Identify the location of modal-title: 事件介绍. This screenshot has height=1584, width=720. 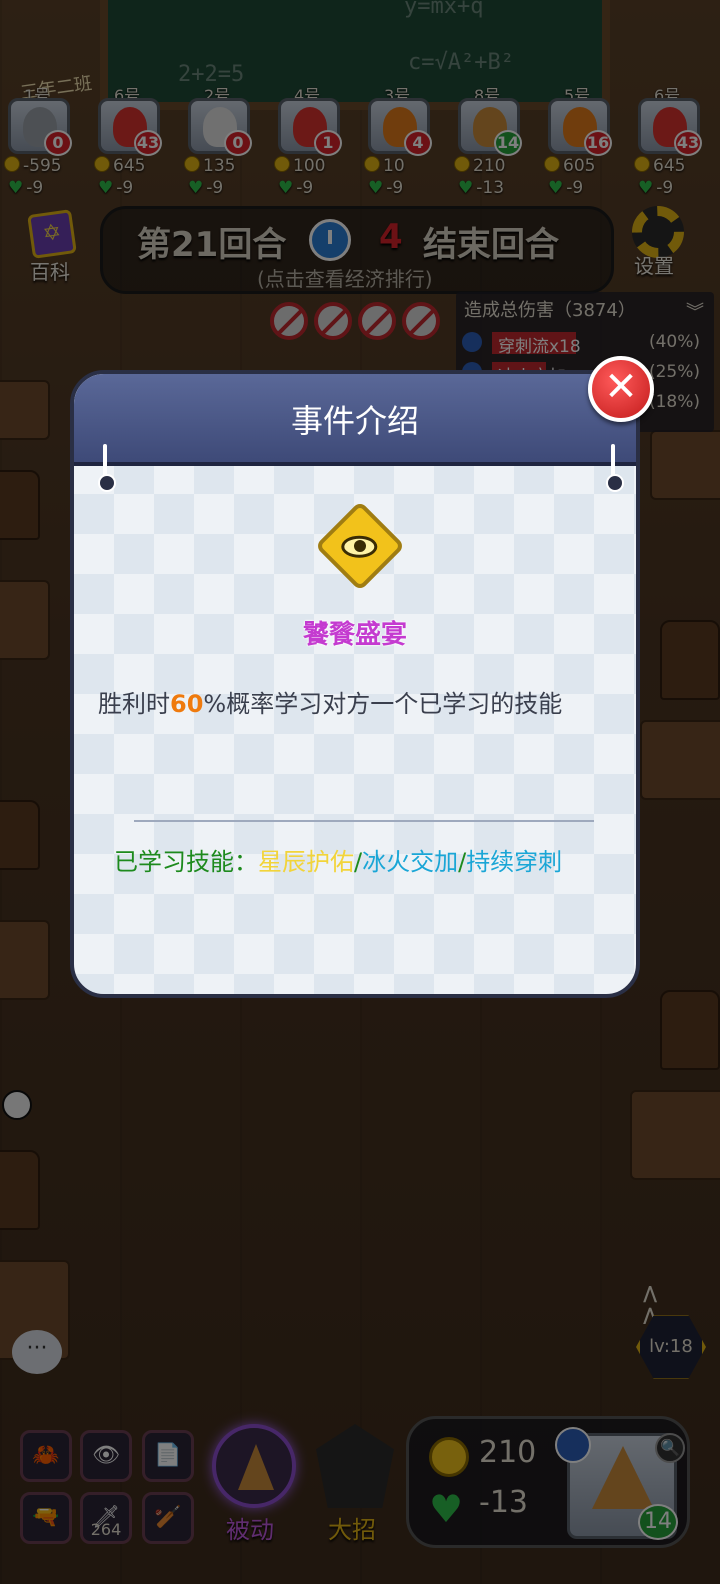
(354, 421).